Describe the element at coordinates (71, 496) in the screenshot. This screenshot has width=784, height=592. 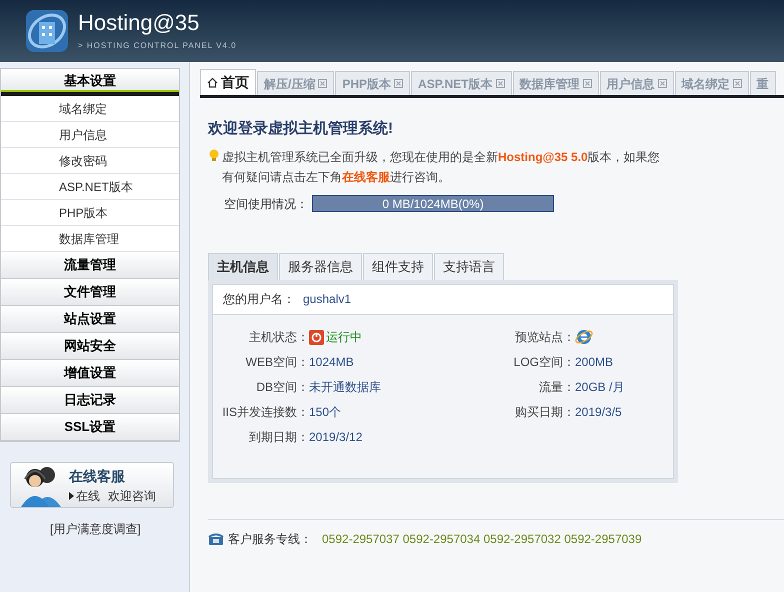
I see `triangle-icon` at that location.